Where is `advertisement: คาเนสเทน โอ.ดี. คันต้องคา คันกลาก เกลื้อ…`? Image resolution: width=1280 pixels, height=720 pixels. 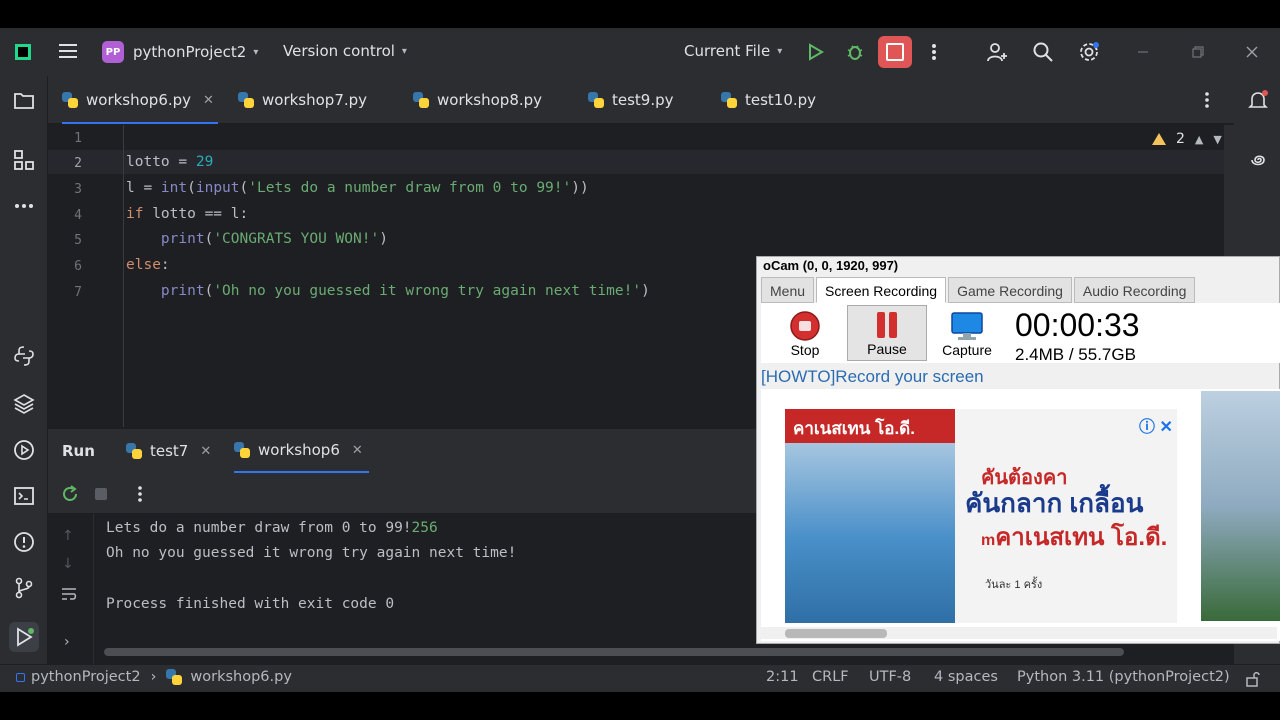
advertisement: คาเนสเทน โอ.ดี. คันต้องคา คันกลาก เกลื้อ… is located at coordinates (981, 516).